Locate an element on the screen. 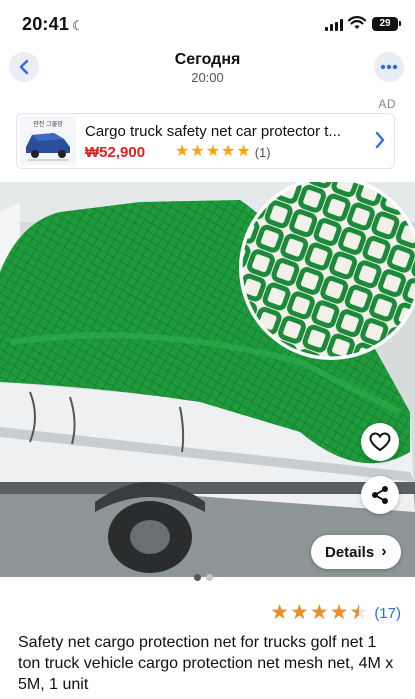 The height and width of the screenshot is (699, 415). more-button is located at coordinates (389, 67).